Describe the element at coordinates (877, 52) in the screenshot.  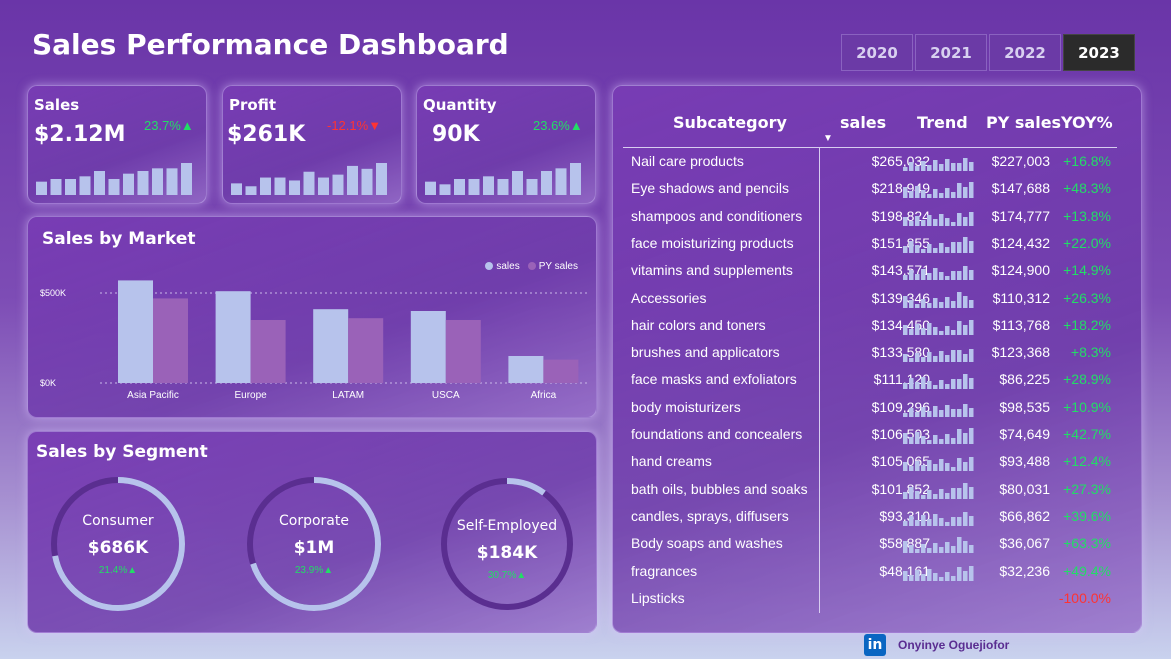
I see `year-button-2020: 2020` at that location.